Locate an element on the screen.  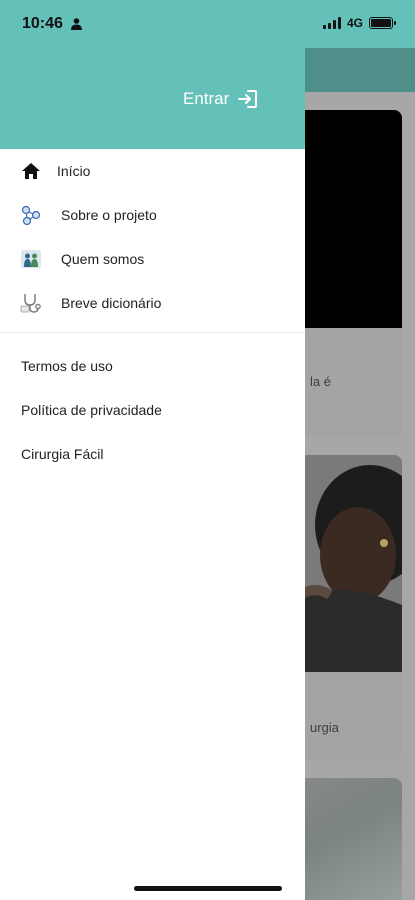
home-indicator is located at coordinates (208, 888).